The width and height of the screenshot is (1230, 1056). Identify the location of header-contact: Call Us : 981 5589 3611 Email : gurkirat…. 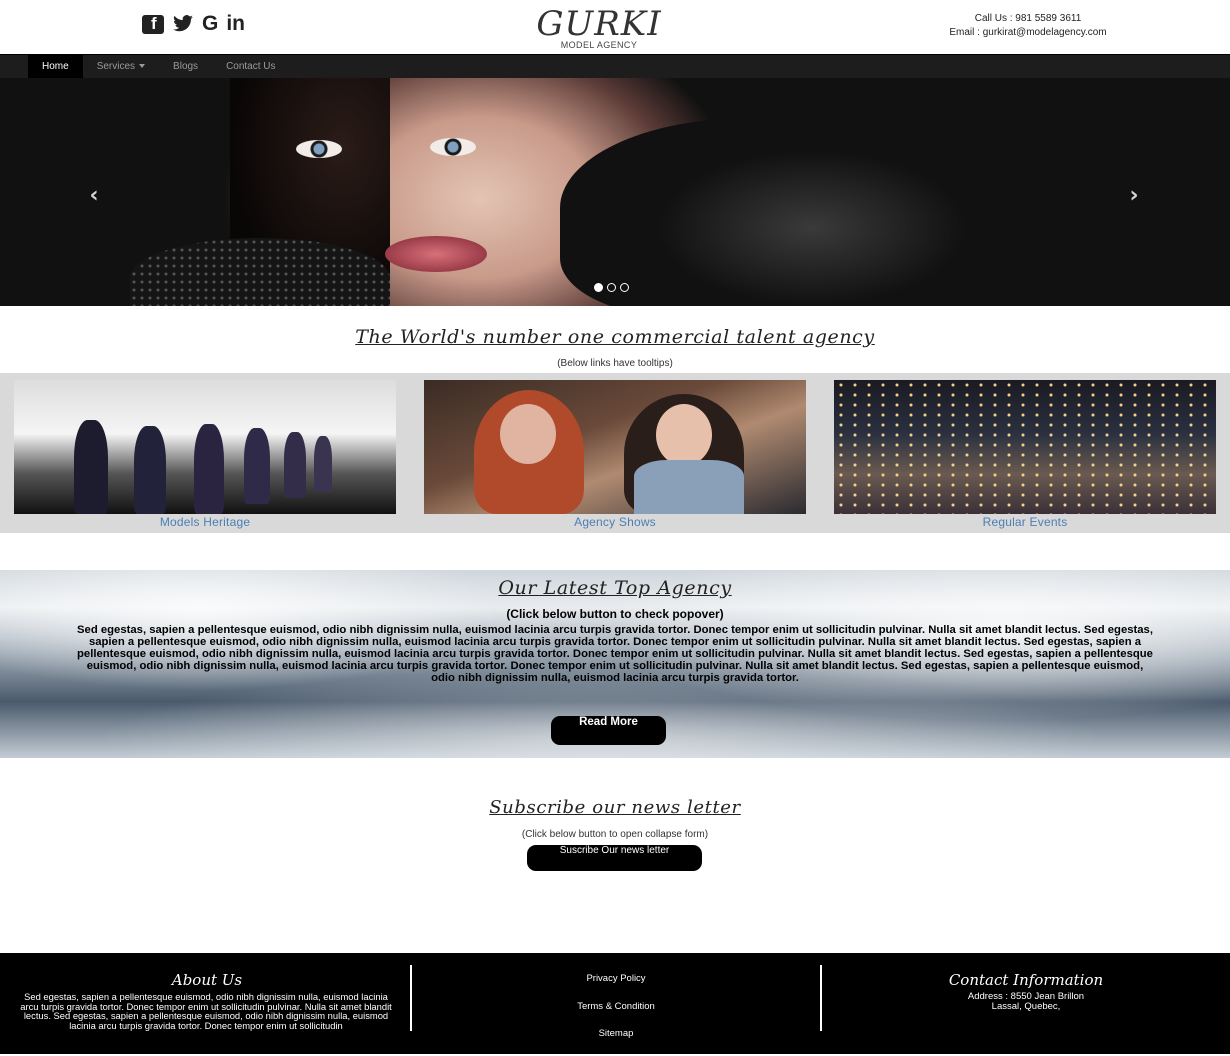
(1028, 26).